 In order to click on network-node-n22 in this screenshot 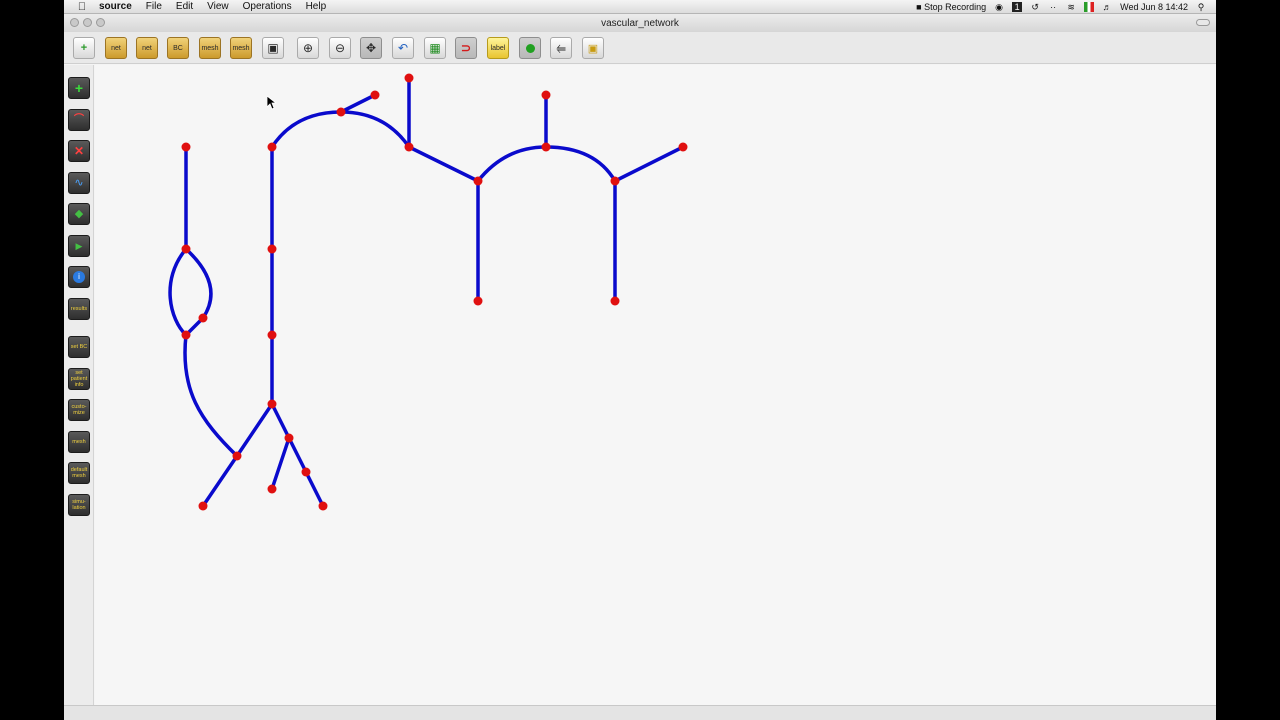, I will do `click(546, 147)`.